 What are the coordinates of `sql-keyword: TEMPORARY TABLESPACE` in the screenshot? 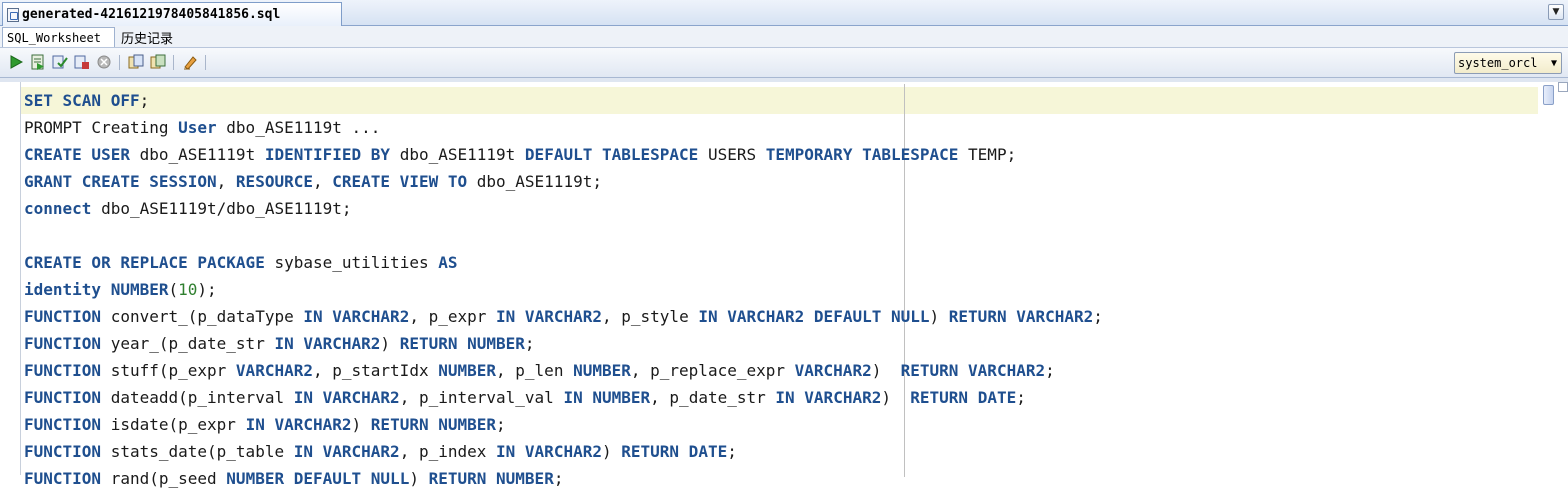 It's located at (862, 154).